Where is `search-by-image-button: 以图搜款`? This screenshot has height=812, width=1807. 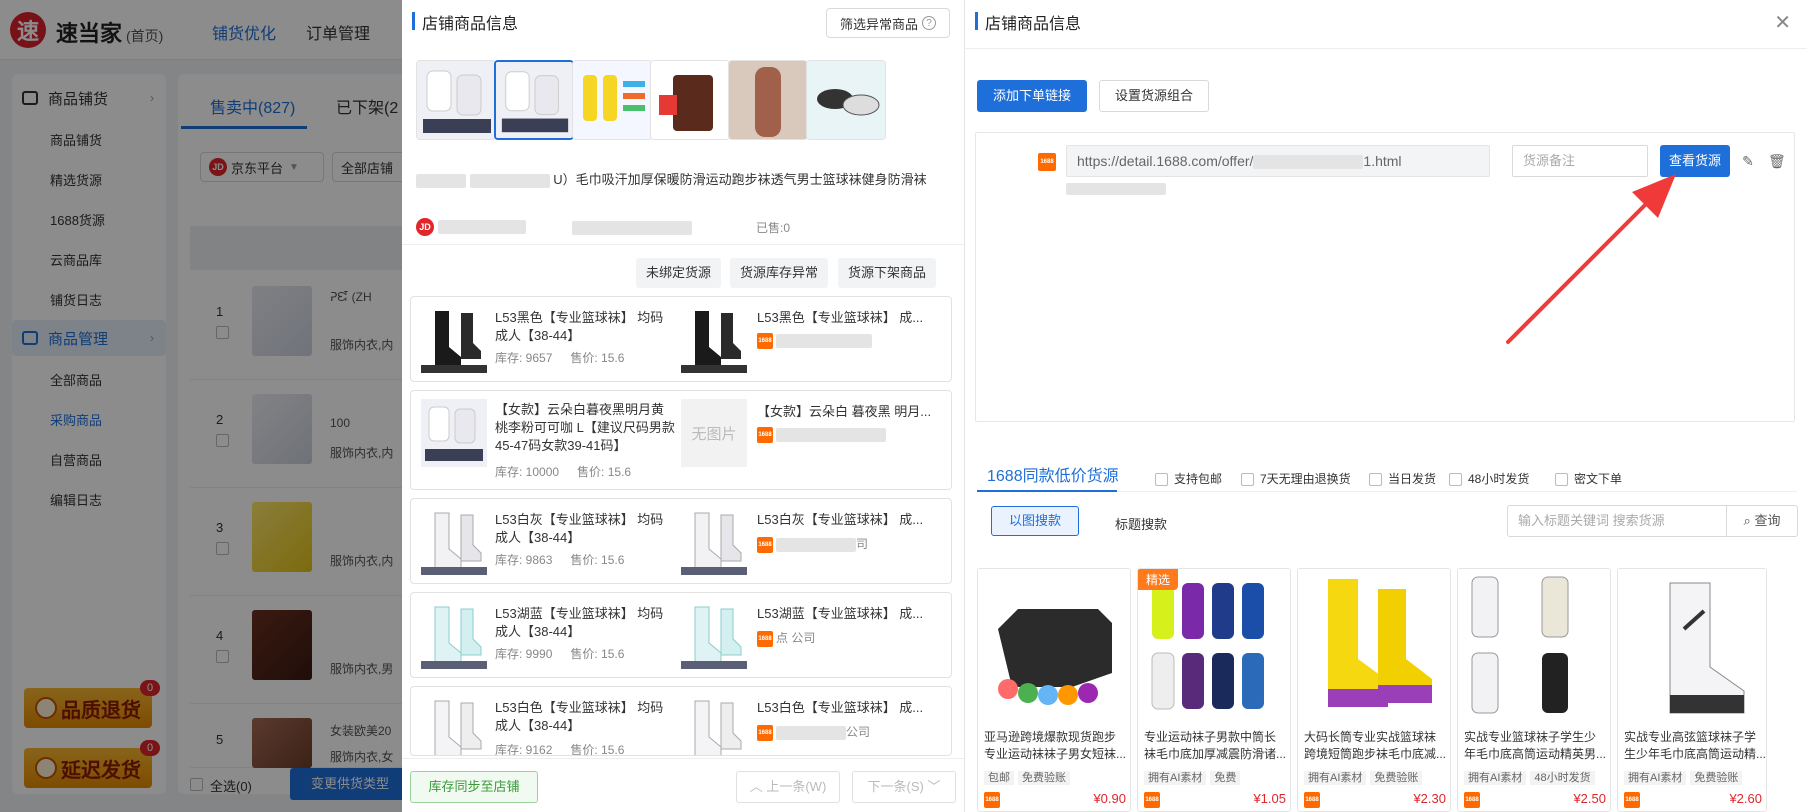
search-by-image-button: 以图搜款 is located at coordinates (1035, 521).